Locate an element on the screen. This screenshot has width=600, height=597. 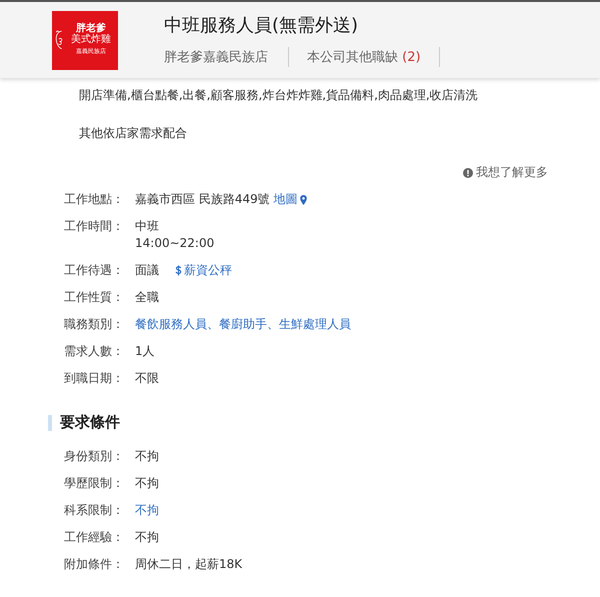
field-label: 工作性質： is located at coordinates (94, 297).